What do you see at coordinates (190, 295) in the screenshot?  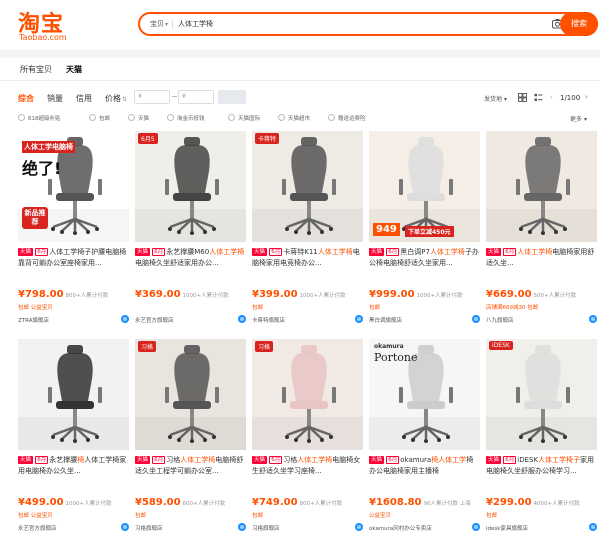 I see `price-row: ¥369.00 1000+人累计付款` at bounding box center [190, 295].